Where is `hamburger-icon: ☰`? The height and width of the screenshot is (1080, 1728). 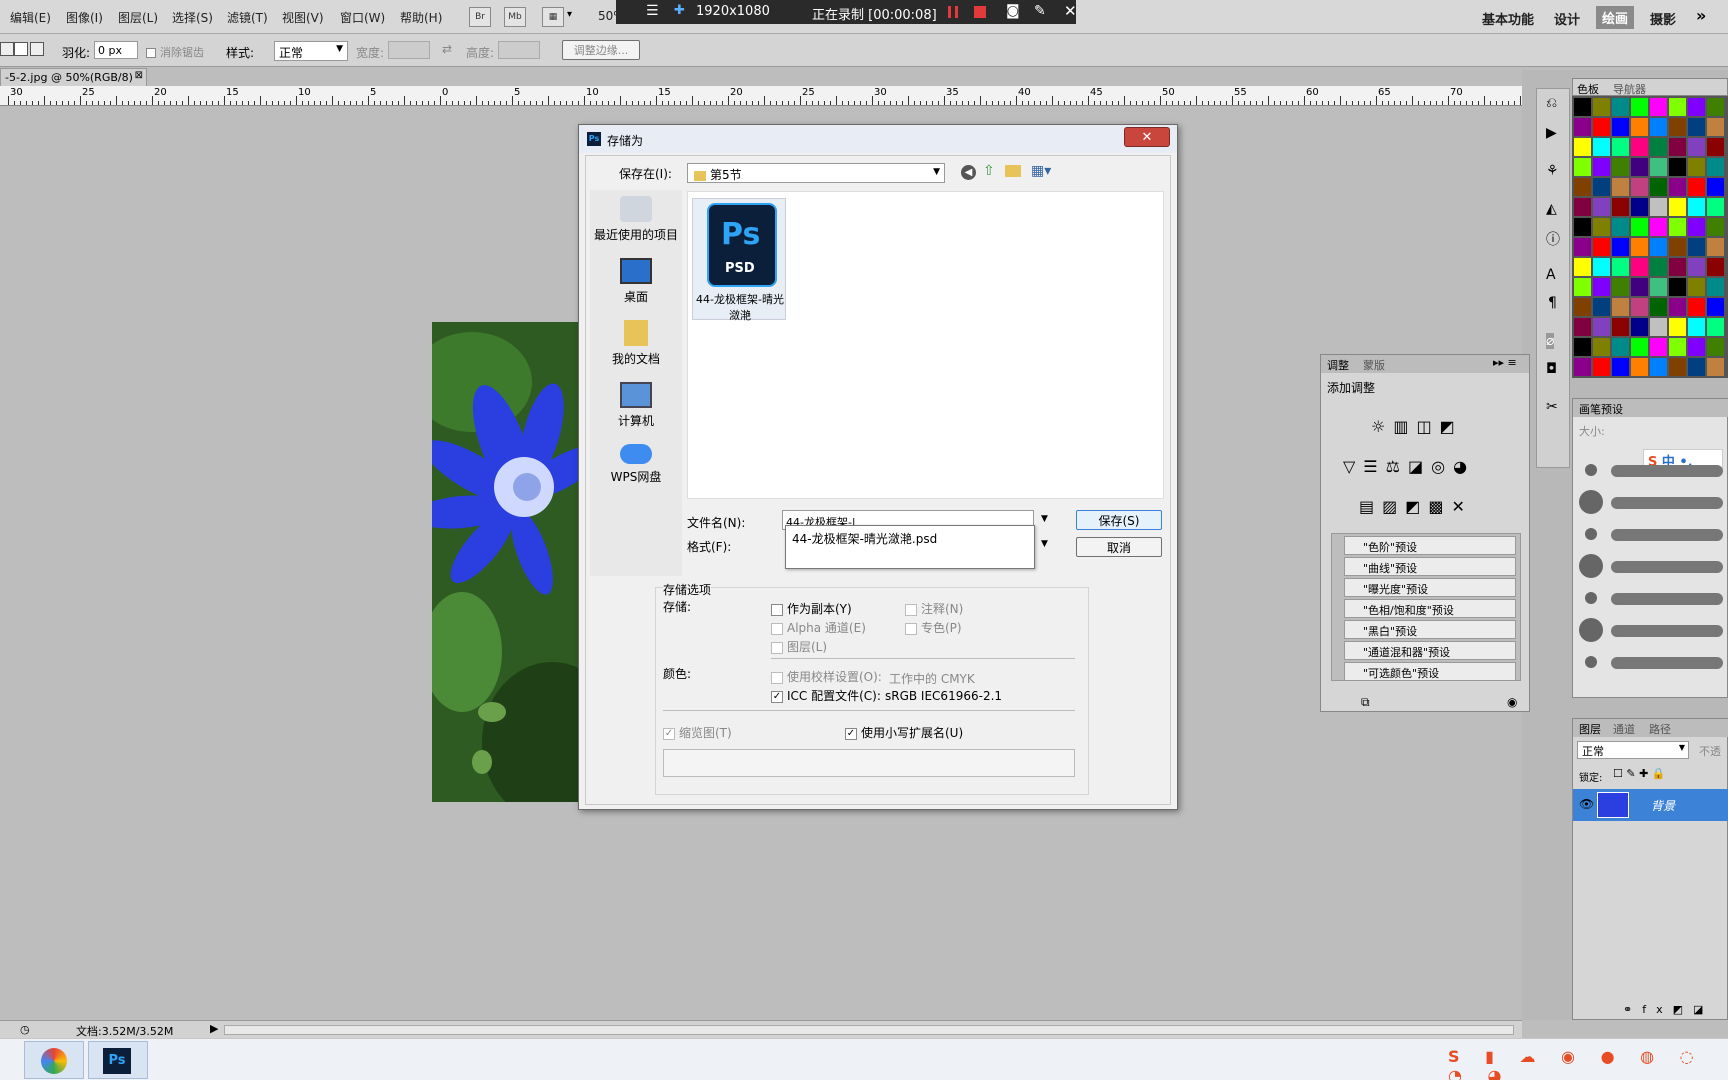 hamburger-icon: ☰ is located at coordinates (652, 11).